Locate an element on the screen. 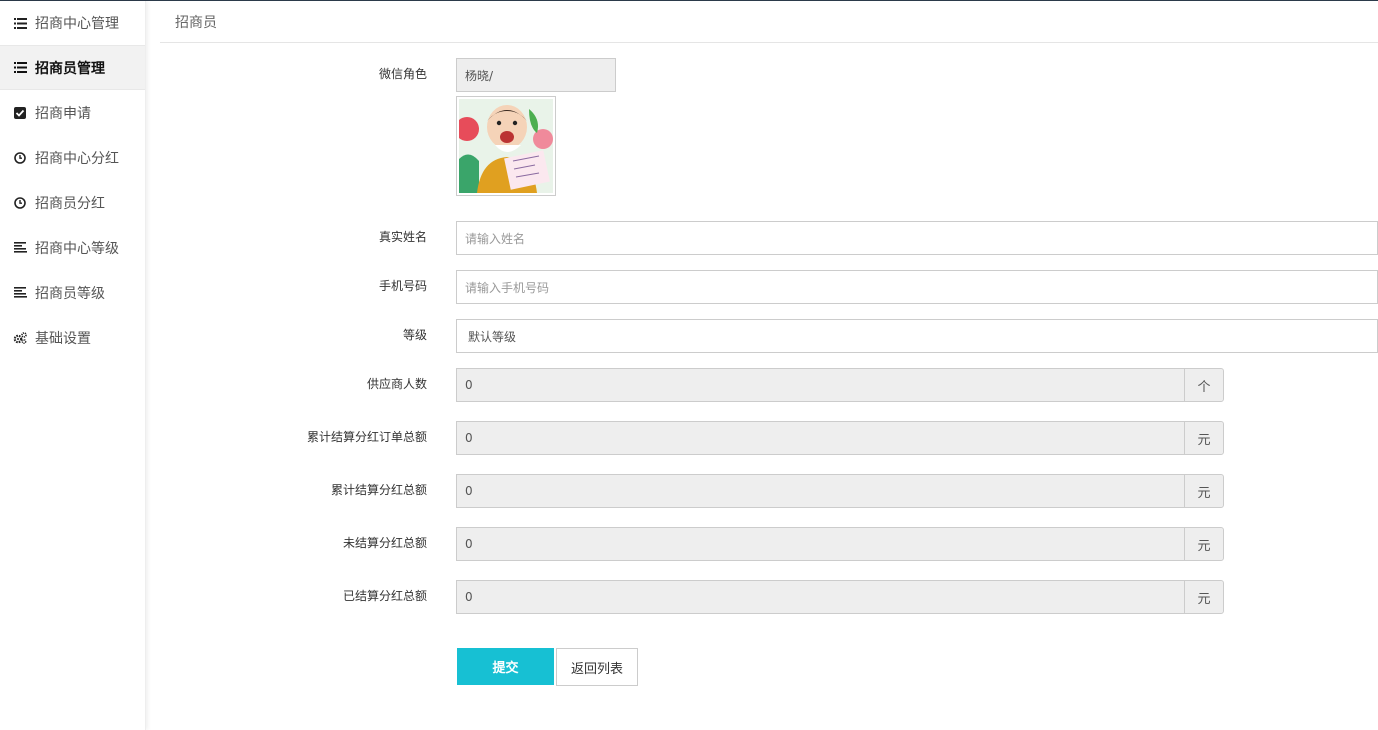  sidebar-item-label: 招商员管理 is located at coordinates (70, 68).